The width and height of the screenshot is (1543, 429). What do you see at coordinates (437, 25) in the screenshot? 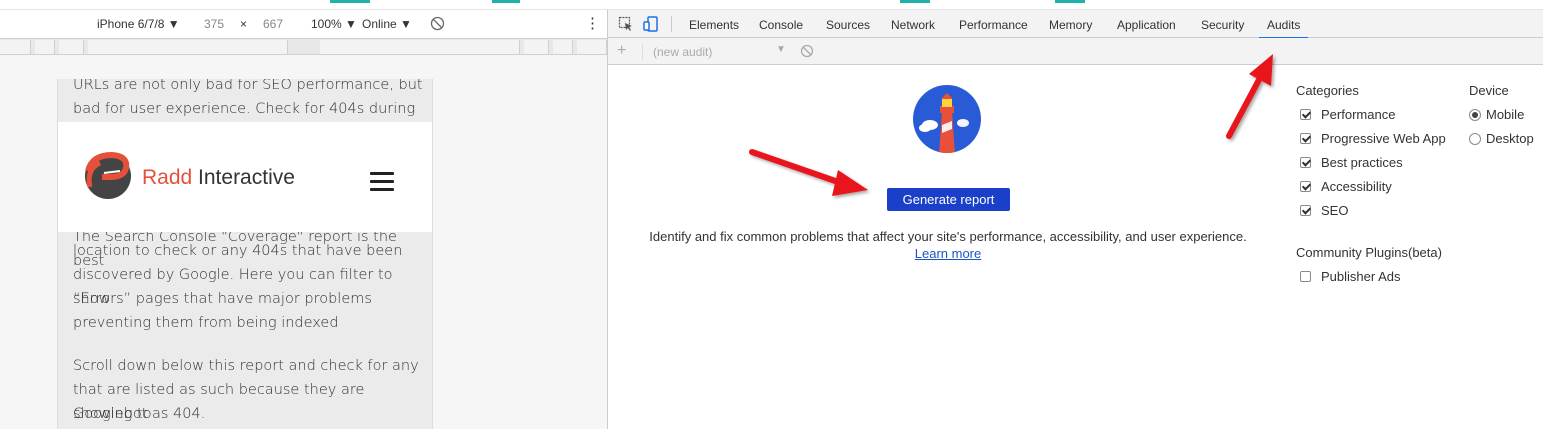
I see `rotate-icon` at bounding box center [437, 25].